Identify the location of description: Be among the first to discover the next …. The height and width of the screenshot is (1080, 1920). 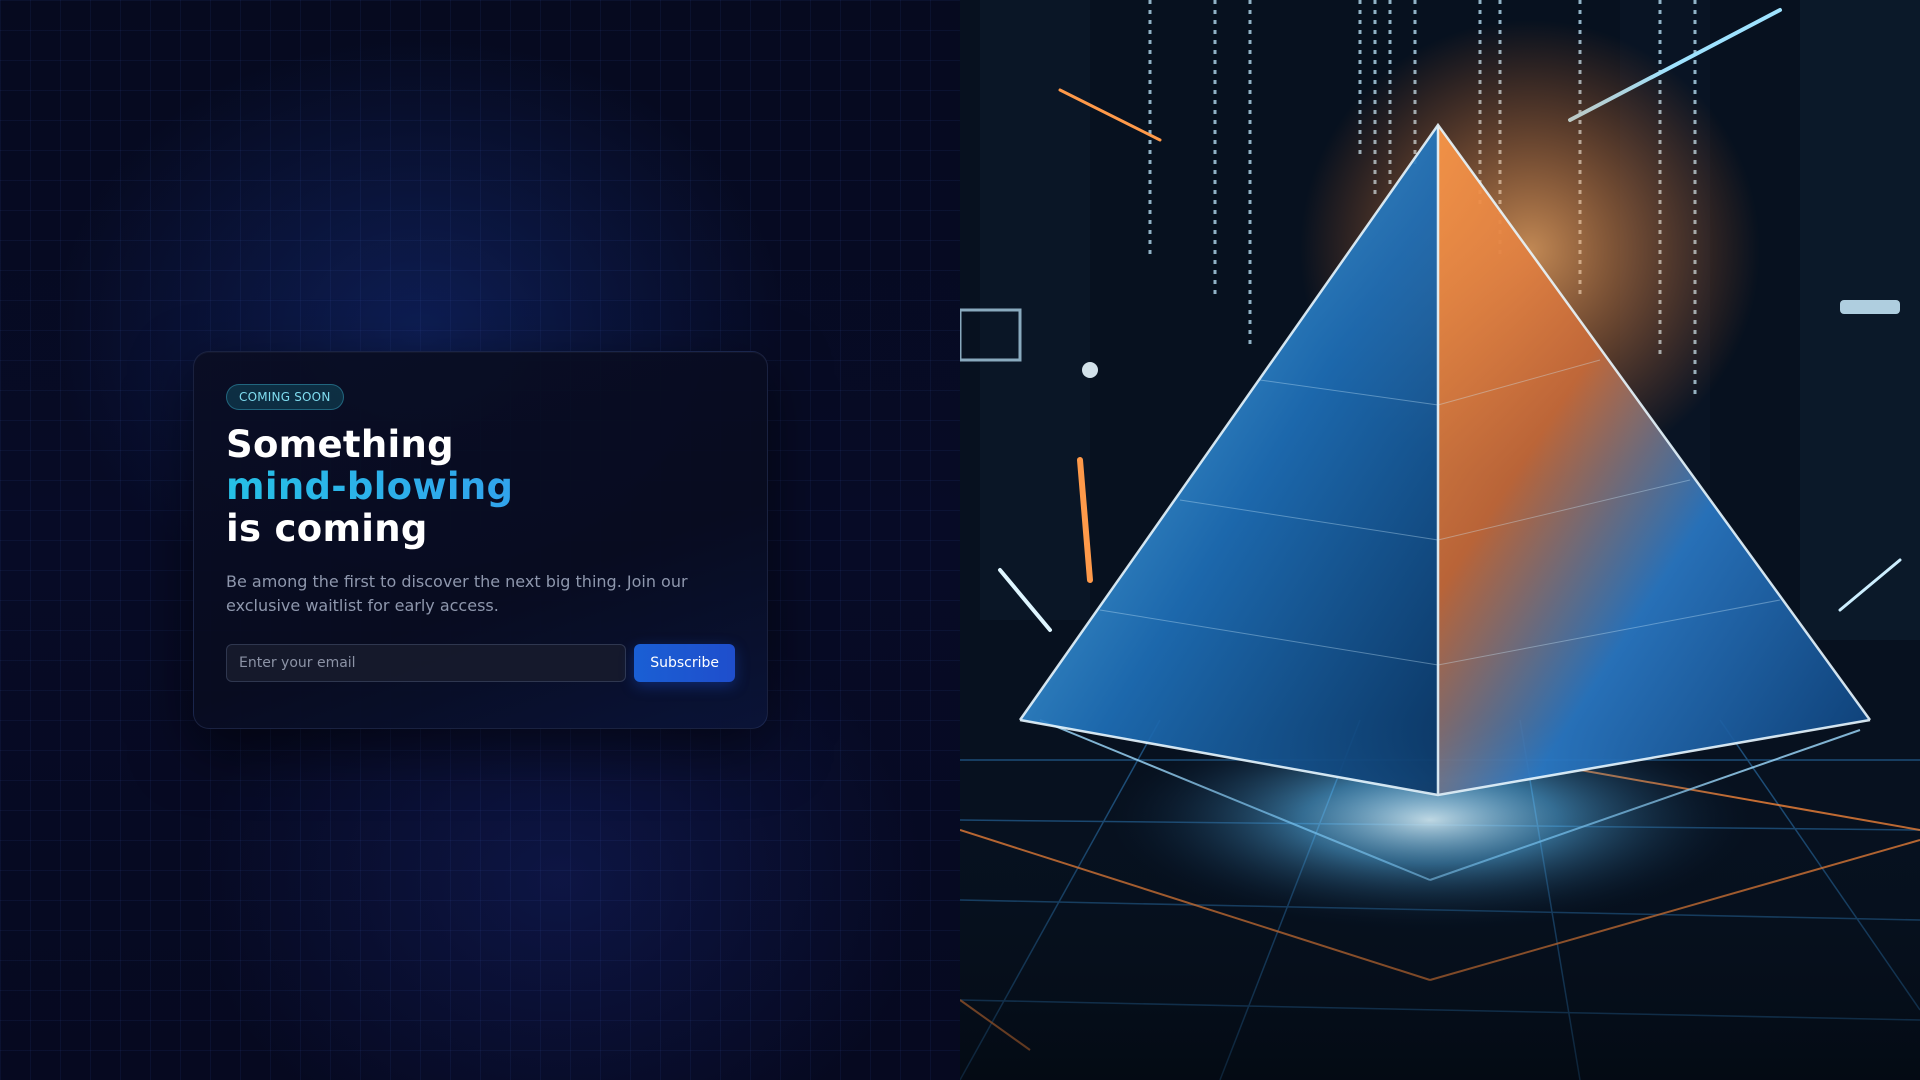
(457, 593).